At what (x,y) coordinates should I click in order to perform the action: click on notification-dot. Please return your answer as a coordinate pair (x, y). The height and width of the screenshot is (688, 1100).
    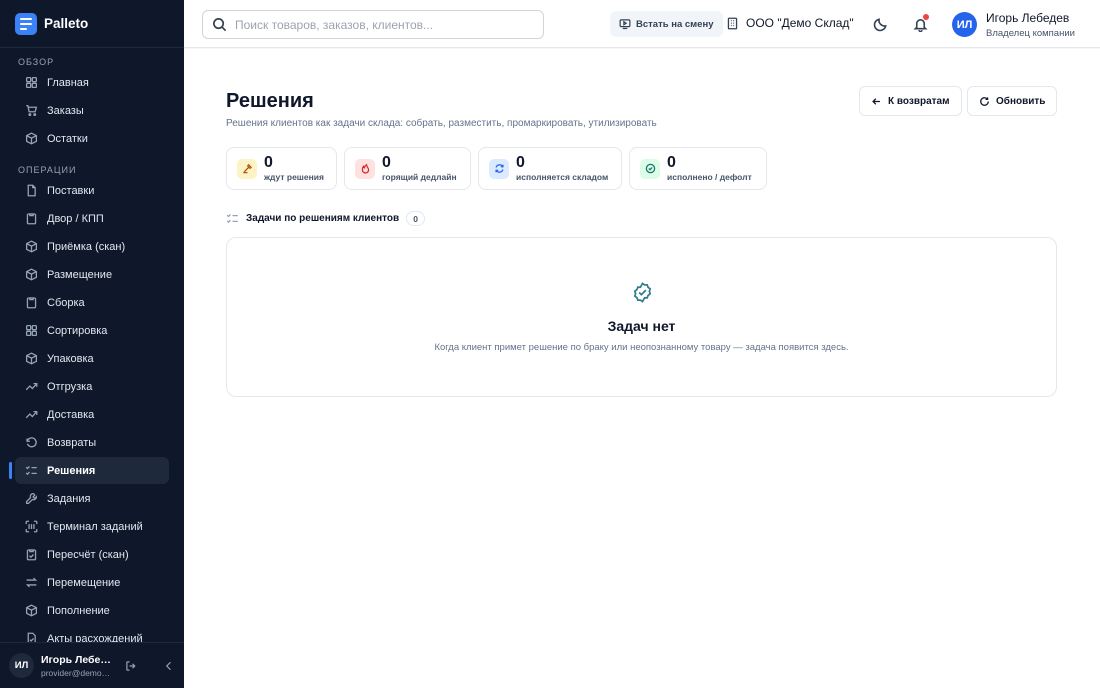
    Looking at the image, I should click on (926, 17).